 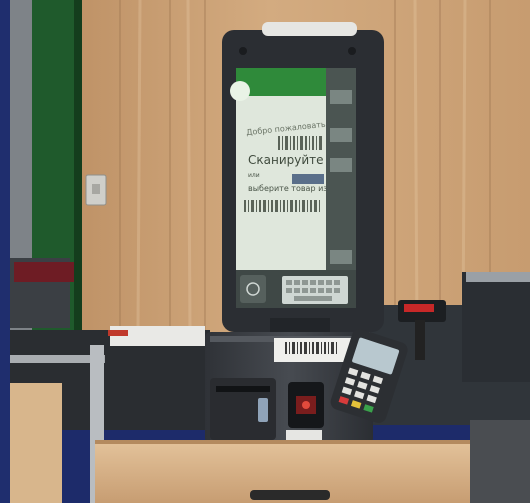 I want to click on screen-select-text: выберите товар из ката, so click(x=287, y=188).